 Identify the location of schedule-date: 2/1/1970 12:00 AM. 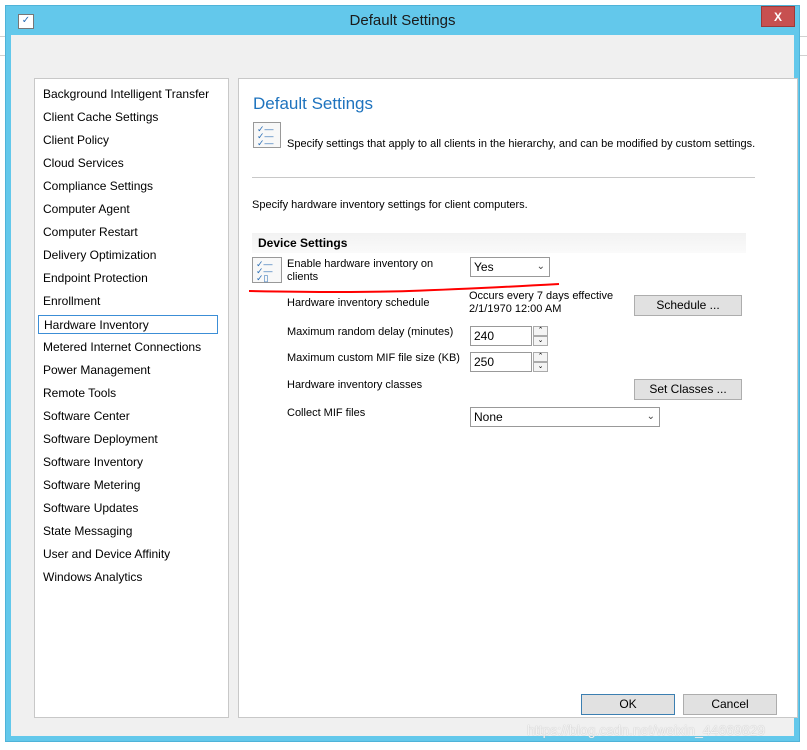
(515, 309).